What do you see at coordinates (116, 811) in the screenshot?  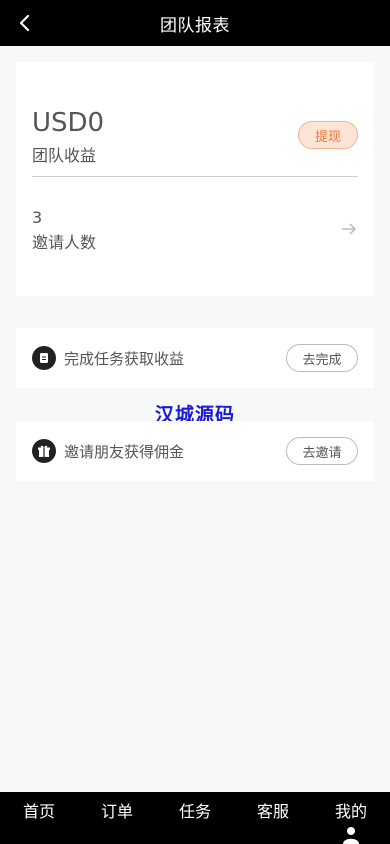 I see `tab-label: 订单` at bounding box center [116, 811].